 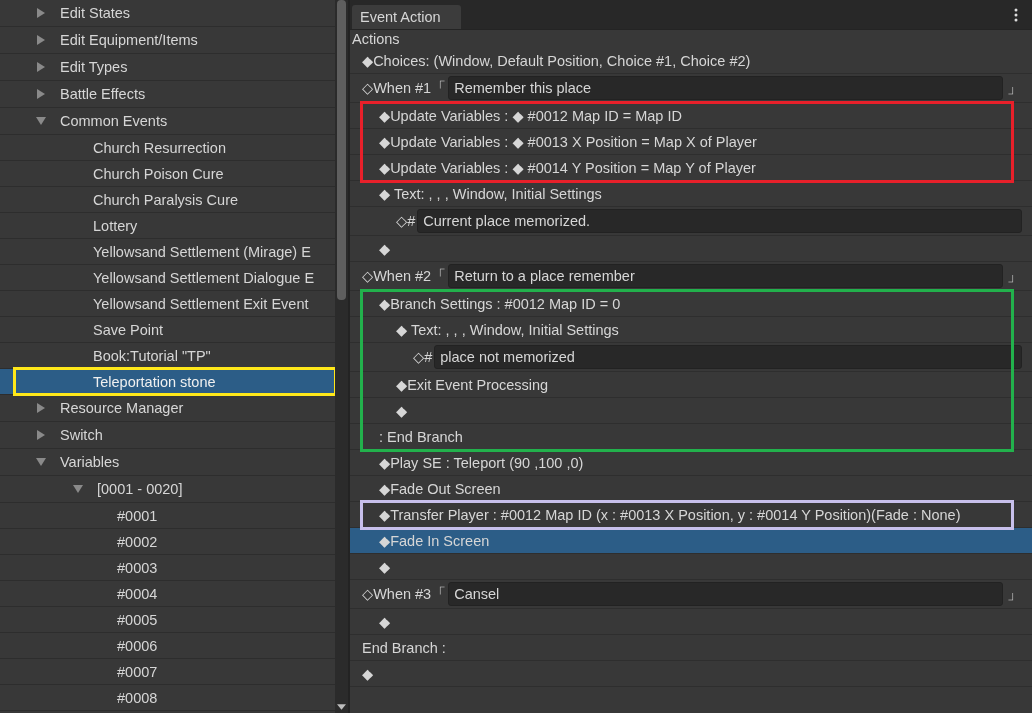 What do you see at coordinates (167, 200) in the screenshot?
I see `tree-item: Church Paralysis Cure` at bounding box center [167, 200].